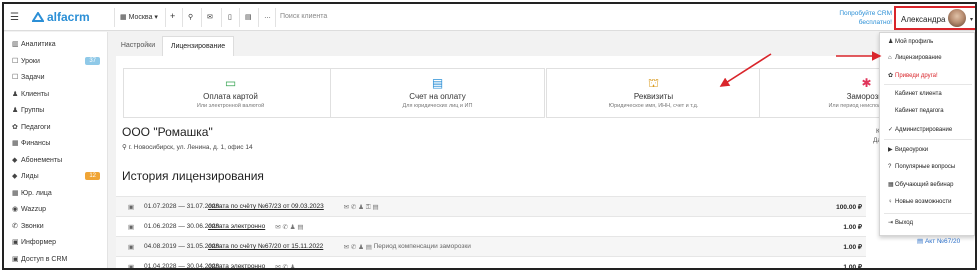  I want to click on arrow-to-requisites, so click(745, 70).